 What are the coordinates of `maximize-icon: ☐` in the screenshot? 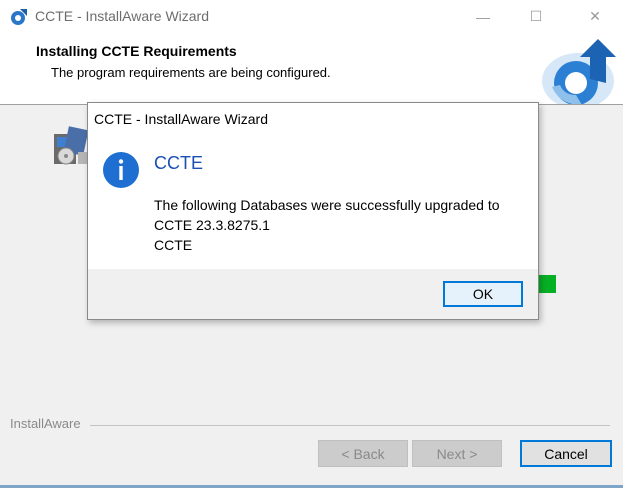 It's located at (536, 16).